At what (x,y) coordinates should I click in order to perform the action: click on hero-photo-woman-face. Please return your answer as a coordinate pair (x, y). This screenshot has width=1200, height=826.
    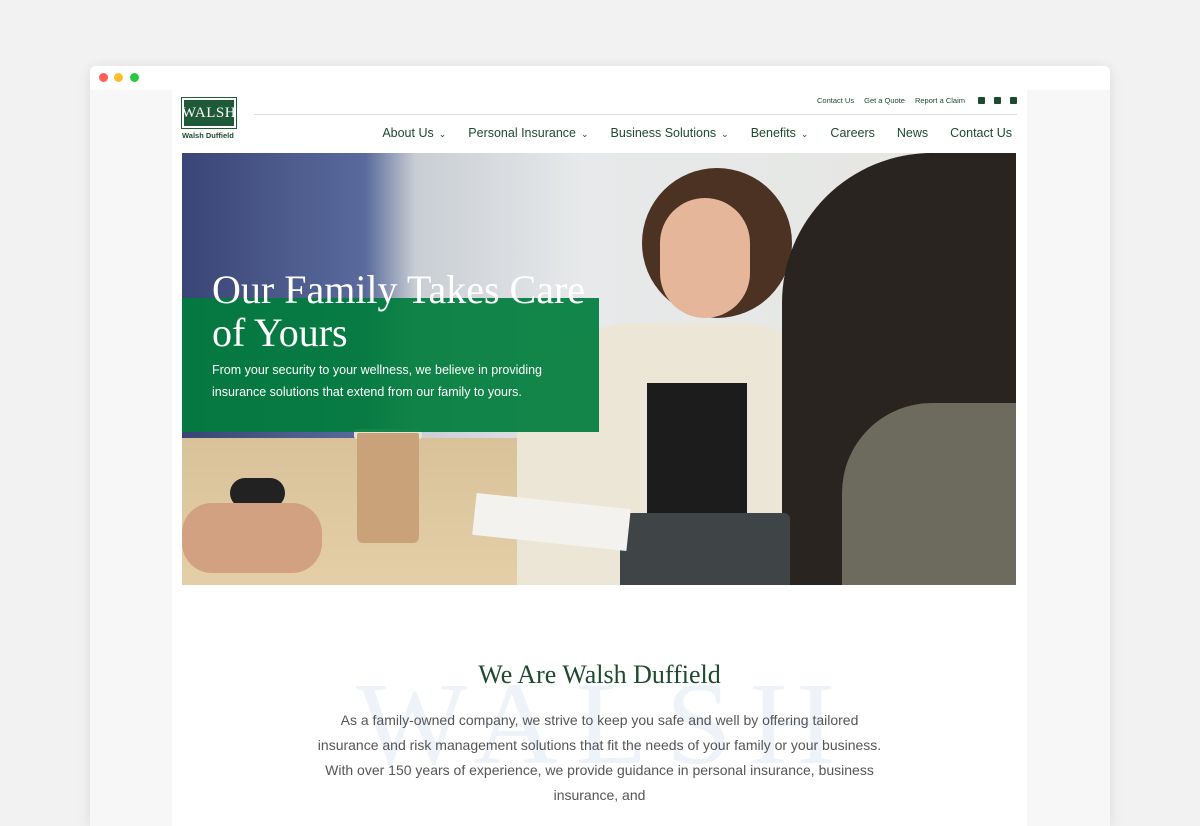
    Looking at the image, I should click on (705, 258).